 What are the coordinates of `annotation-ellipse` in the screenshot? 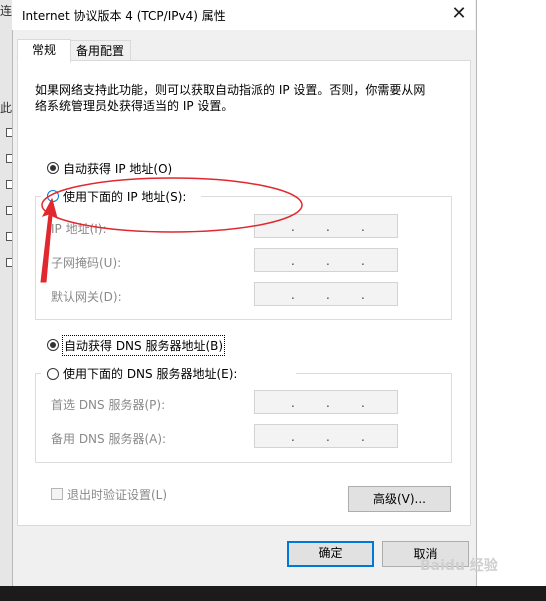 It's located at (172, 205).